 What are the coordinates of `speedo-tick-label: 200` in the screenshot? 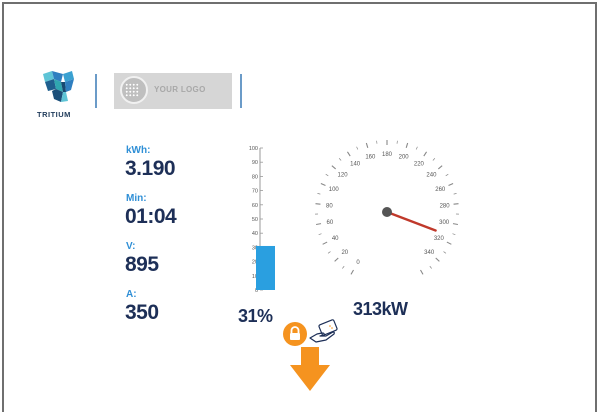 It's located at (404, 157).